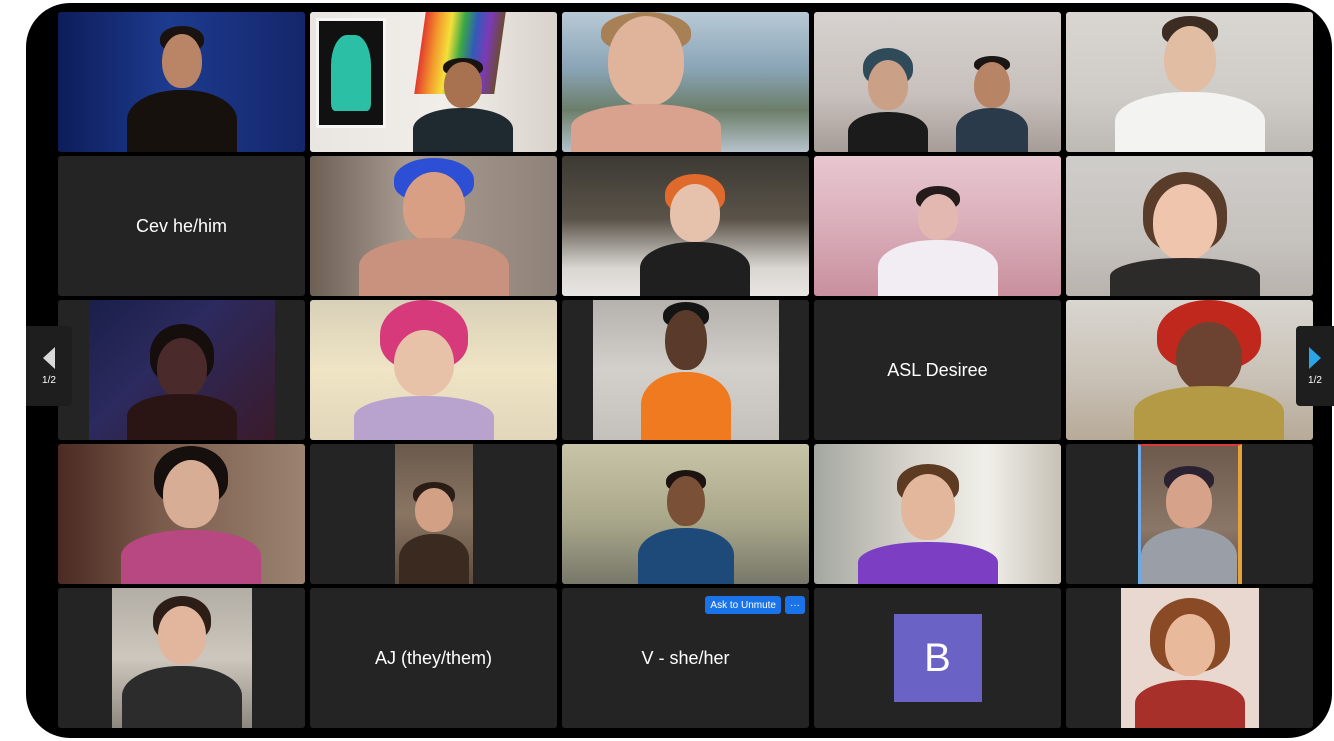  What do you see at coordinates (1190, 663) in the screenshot?
I see `illustrated-avatar` at bounding box center [1190, 663].